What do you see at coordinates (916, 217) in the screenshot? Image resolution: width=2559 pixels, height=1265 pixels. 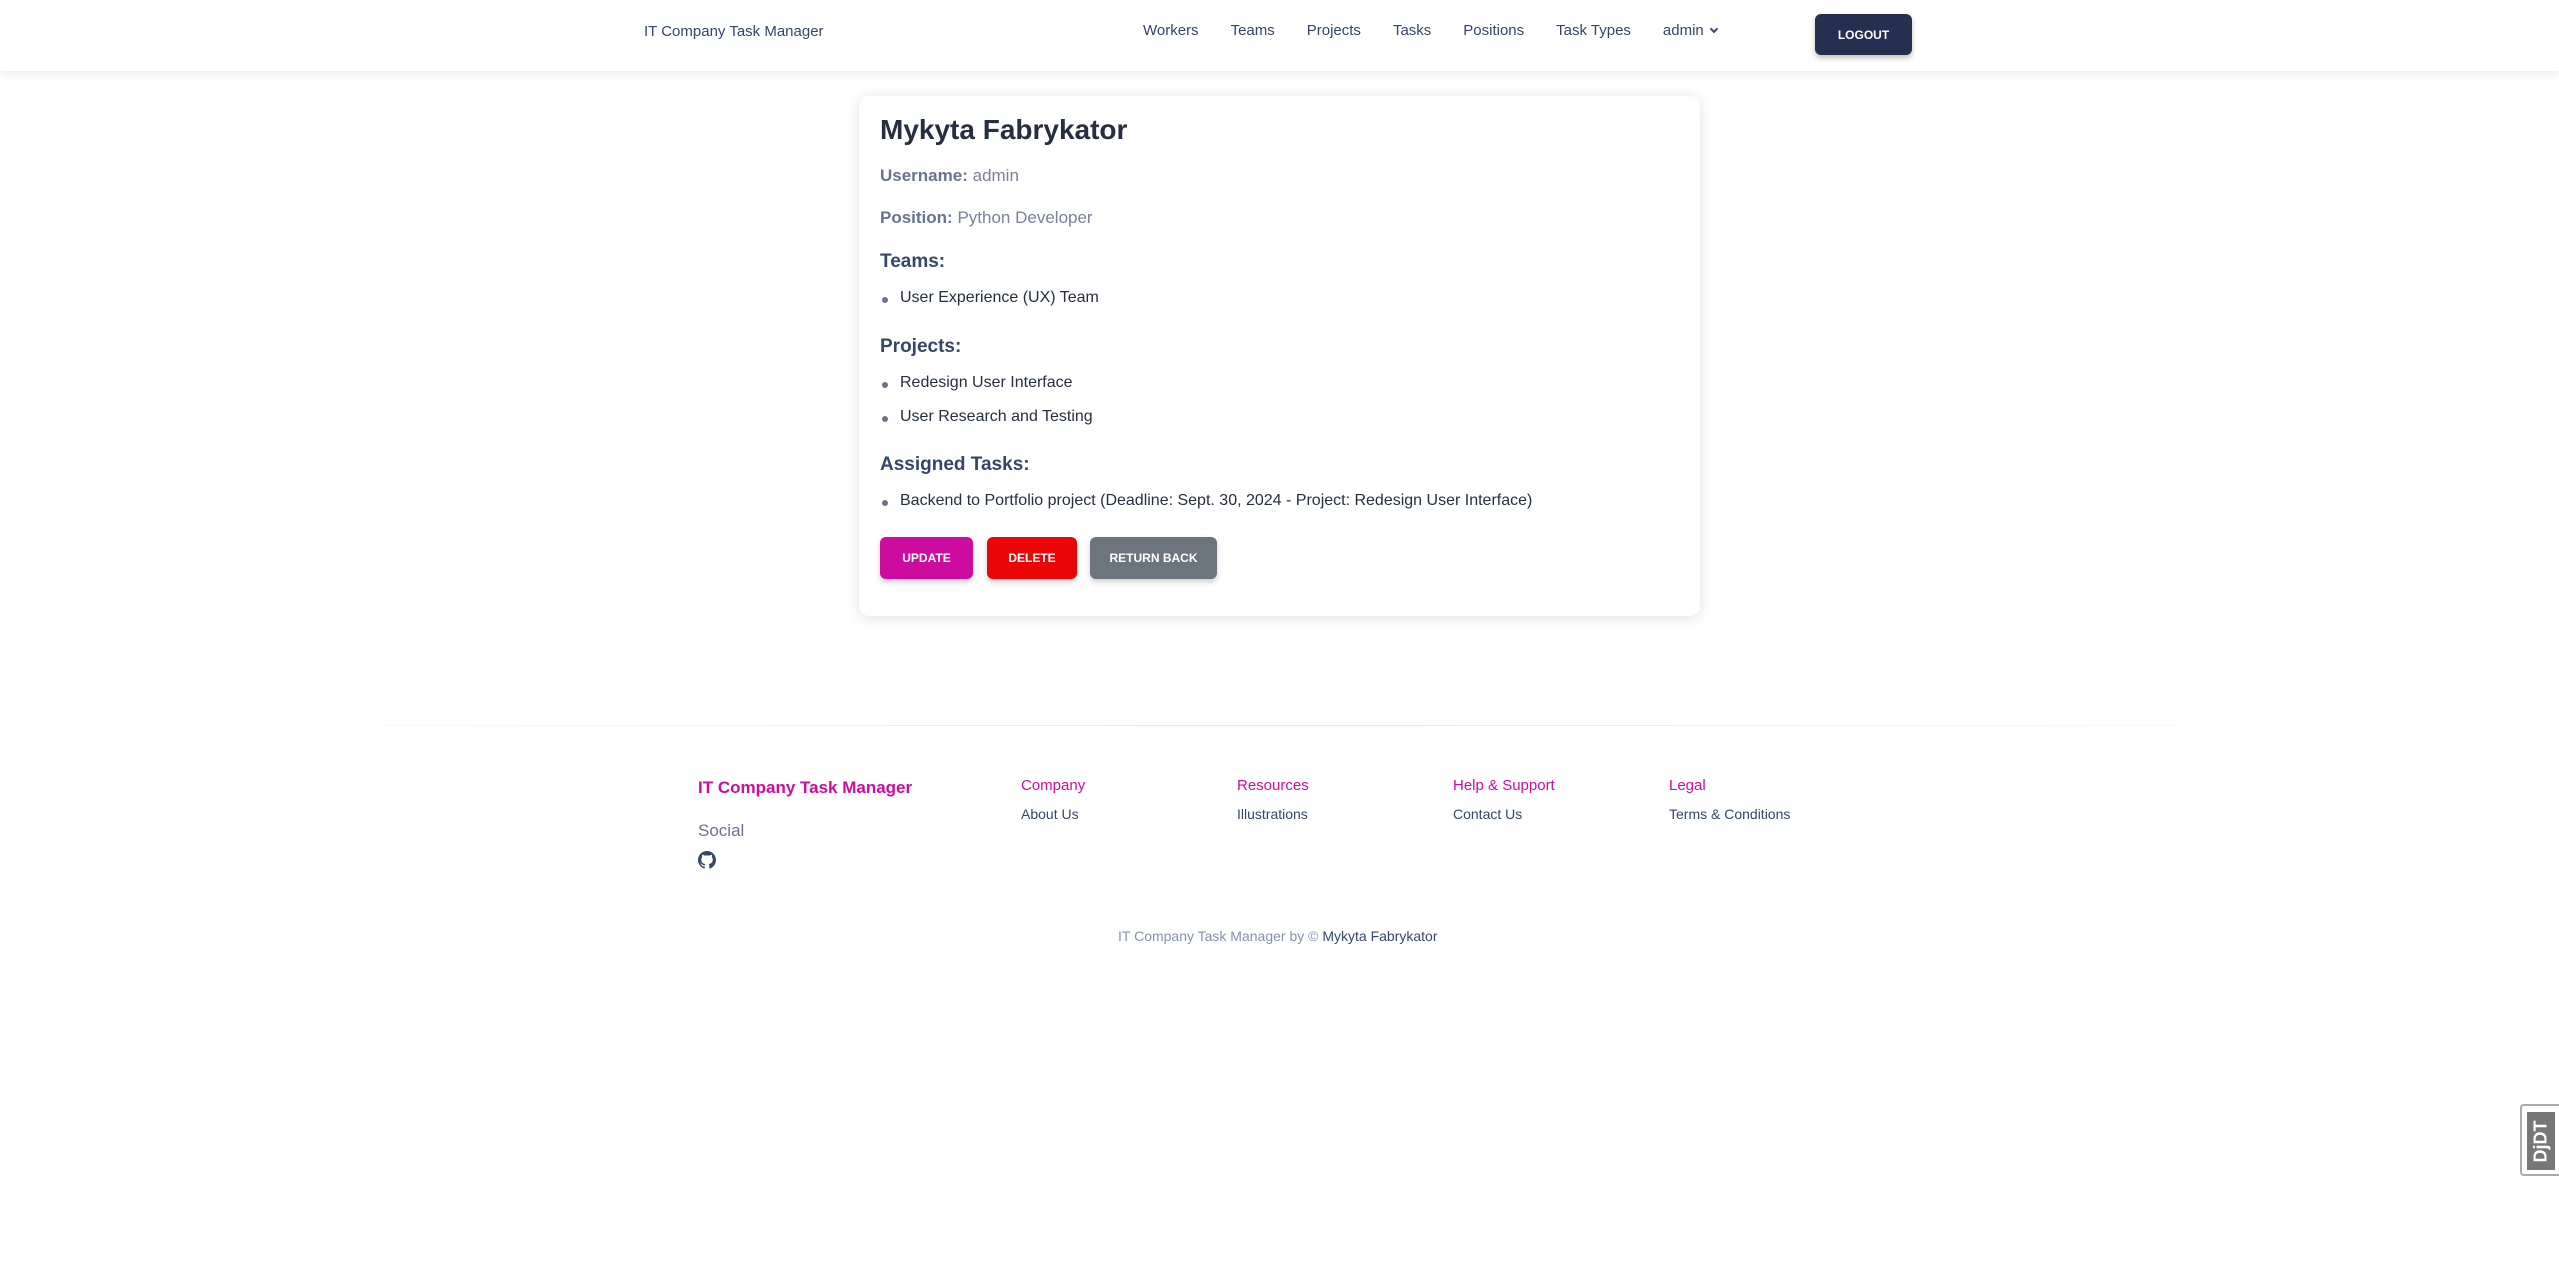 I see `position-label: Position:` at bounding box center [916, 217].